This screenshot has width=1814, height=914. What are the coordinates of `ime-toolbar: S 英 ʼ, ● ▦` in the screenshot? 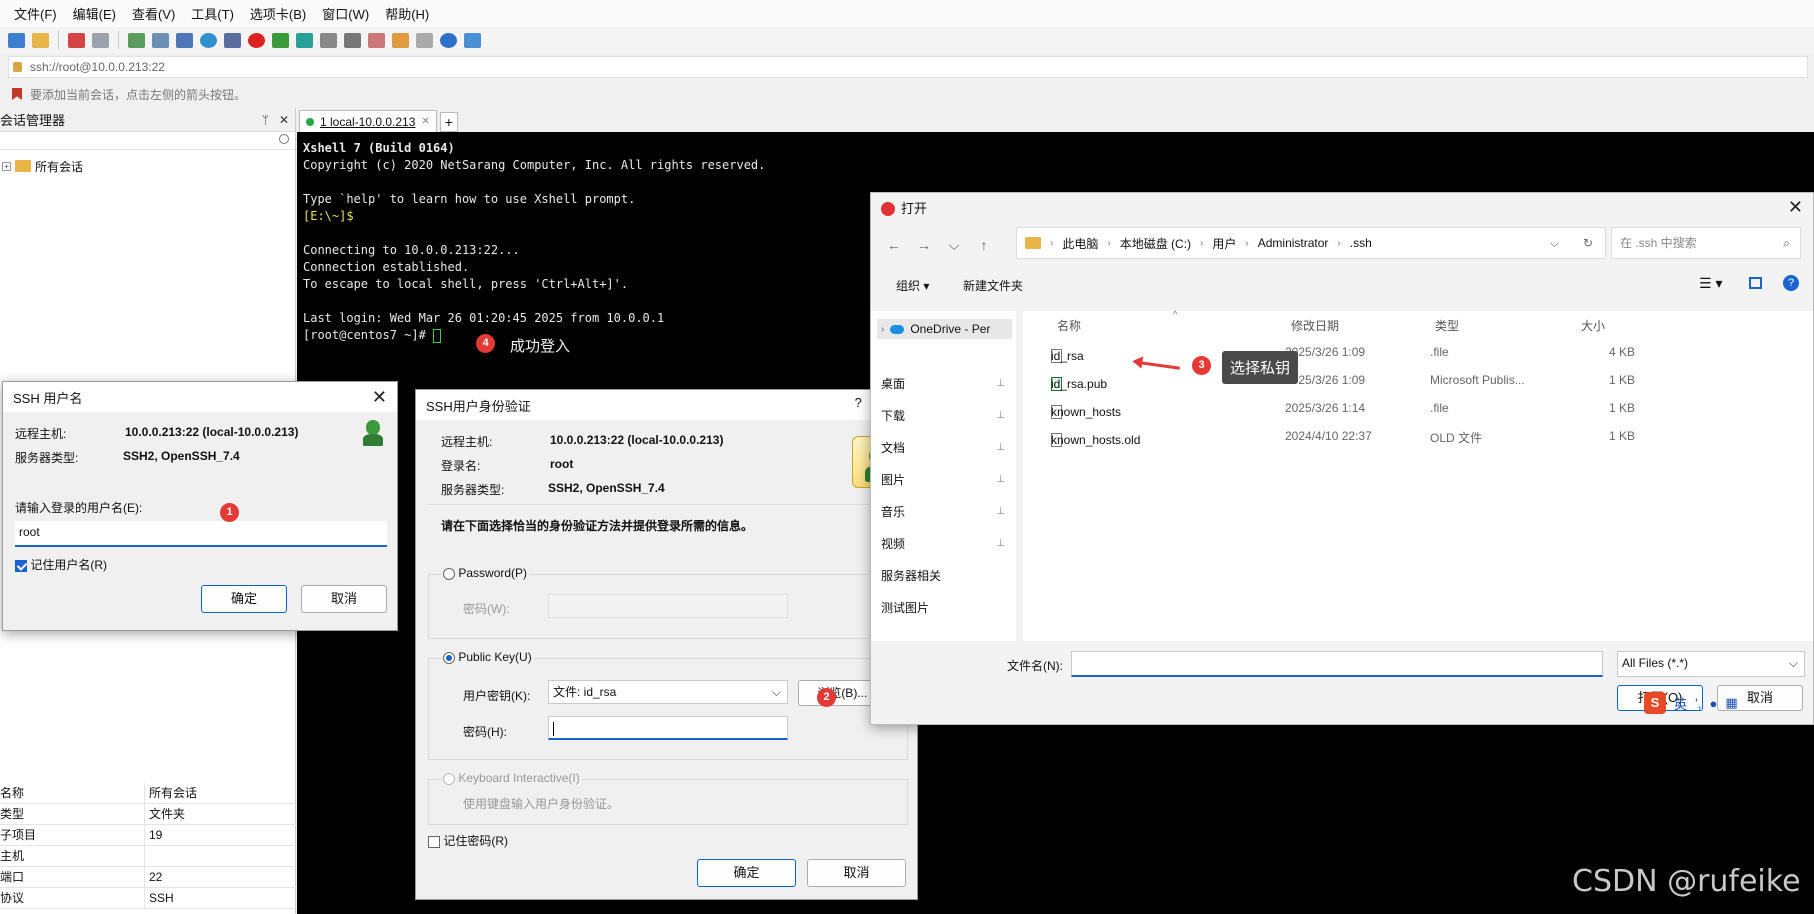 It's located at (1691, 703).